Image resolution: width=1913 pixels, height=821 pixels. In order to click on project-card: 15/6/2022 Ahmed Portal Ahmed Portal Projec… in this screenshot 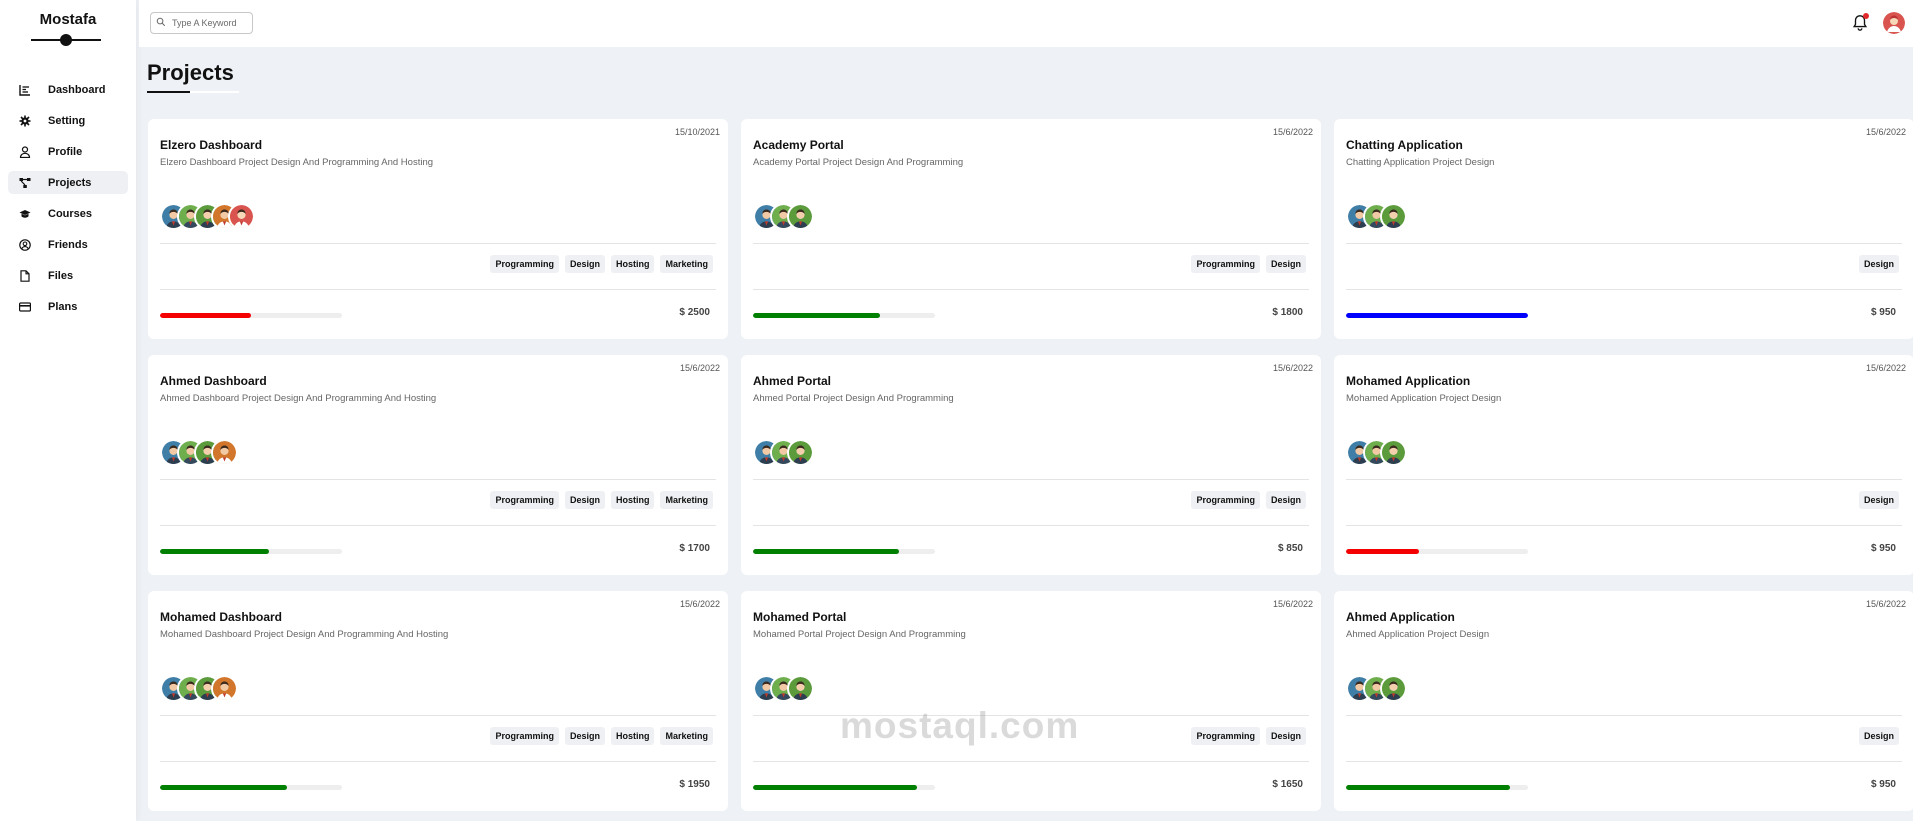, I will do `click(1031, 465)`.